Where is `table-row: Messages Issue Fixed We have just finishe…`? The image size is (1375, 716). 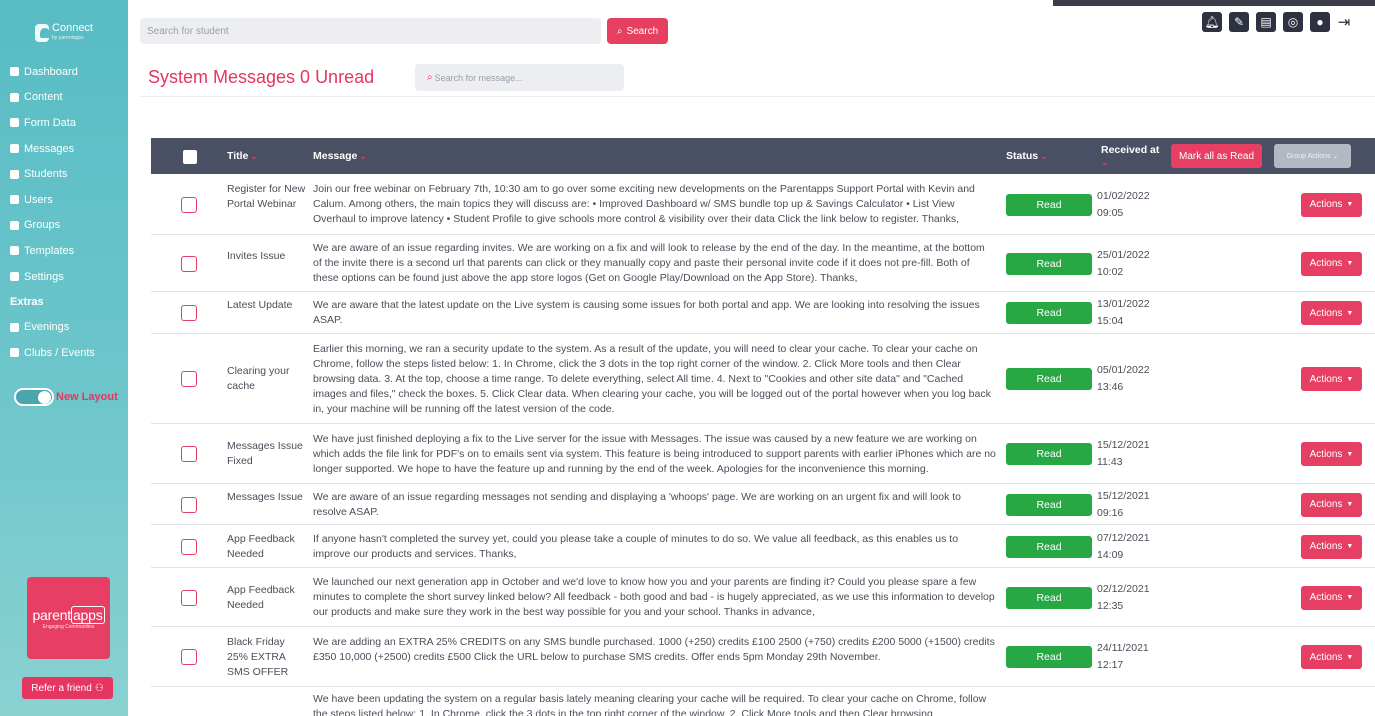
table-row: Messages Issue Fixed We have just finishe… is located at coordinates (763, 454).